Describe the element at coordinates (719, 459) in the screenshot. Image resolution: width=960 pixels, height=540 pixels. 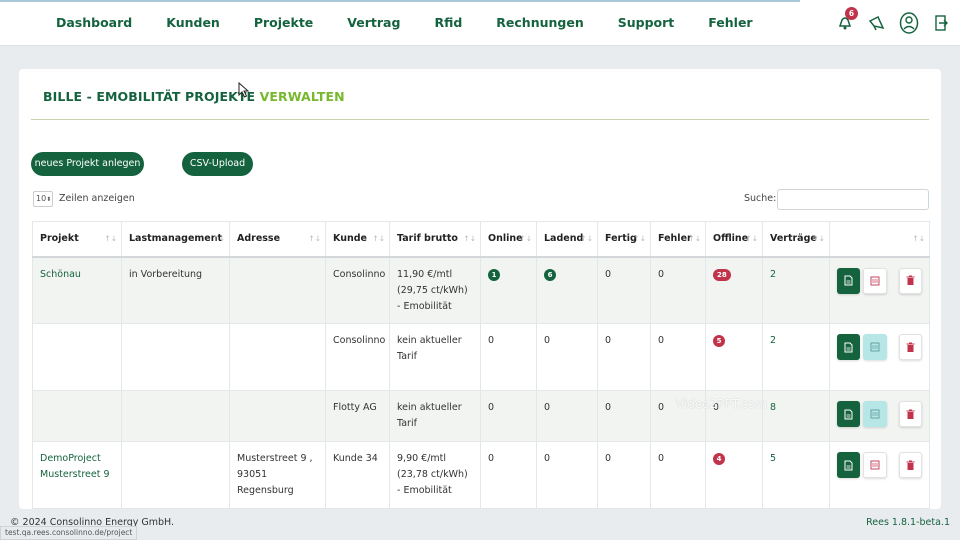
I see `offline-badge: 4` at that location.